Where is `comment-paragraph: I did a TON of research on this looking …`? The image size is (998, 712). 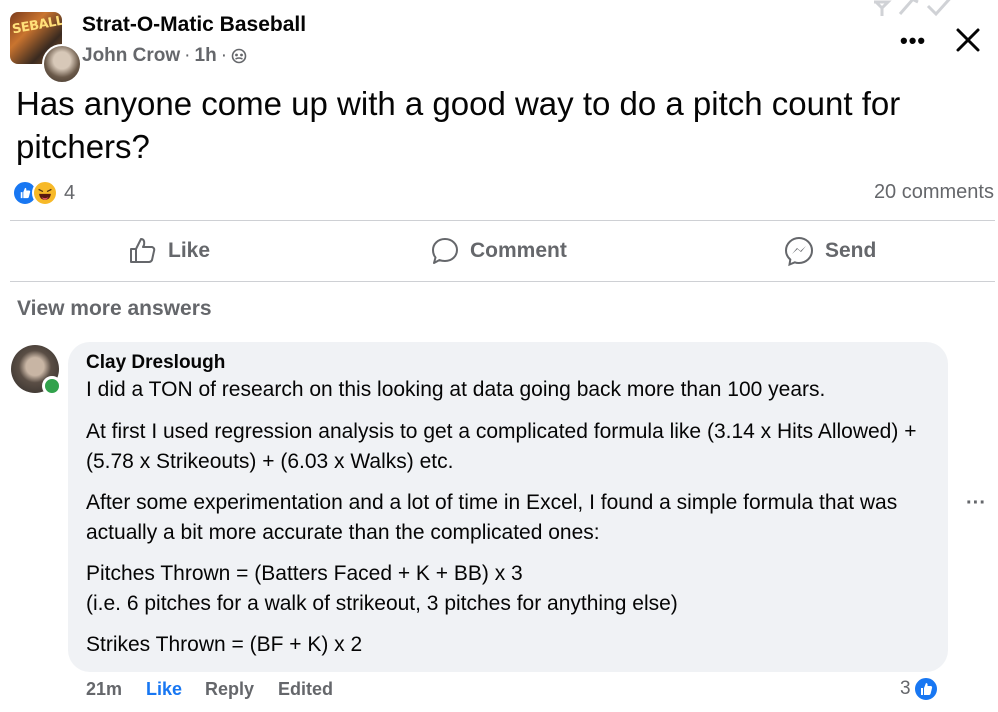 comment-paragraph: I did a TON of research on this looking … is located at coordinates (456, 389).